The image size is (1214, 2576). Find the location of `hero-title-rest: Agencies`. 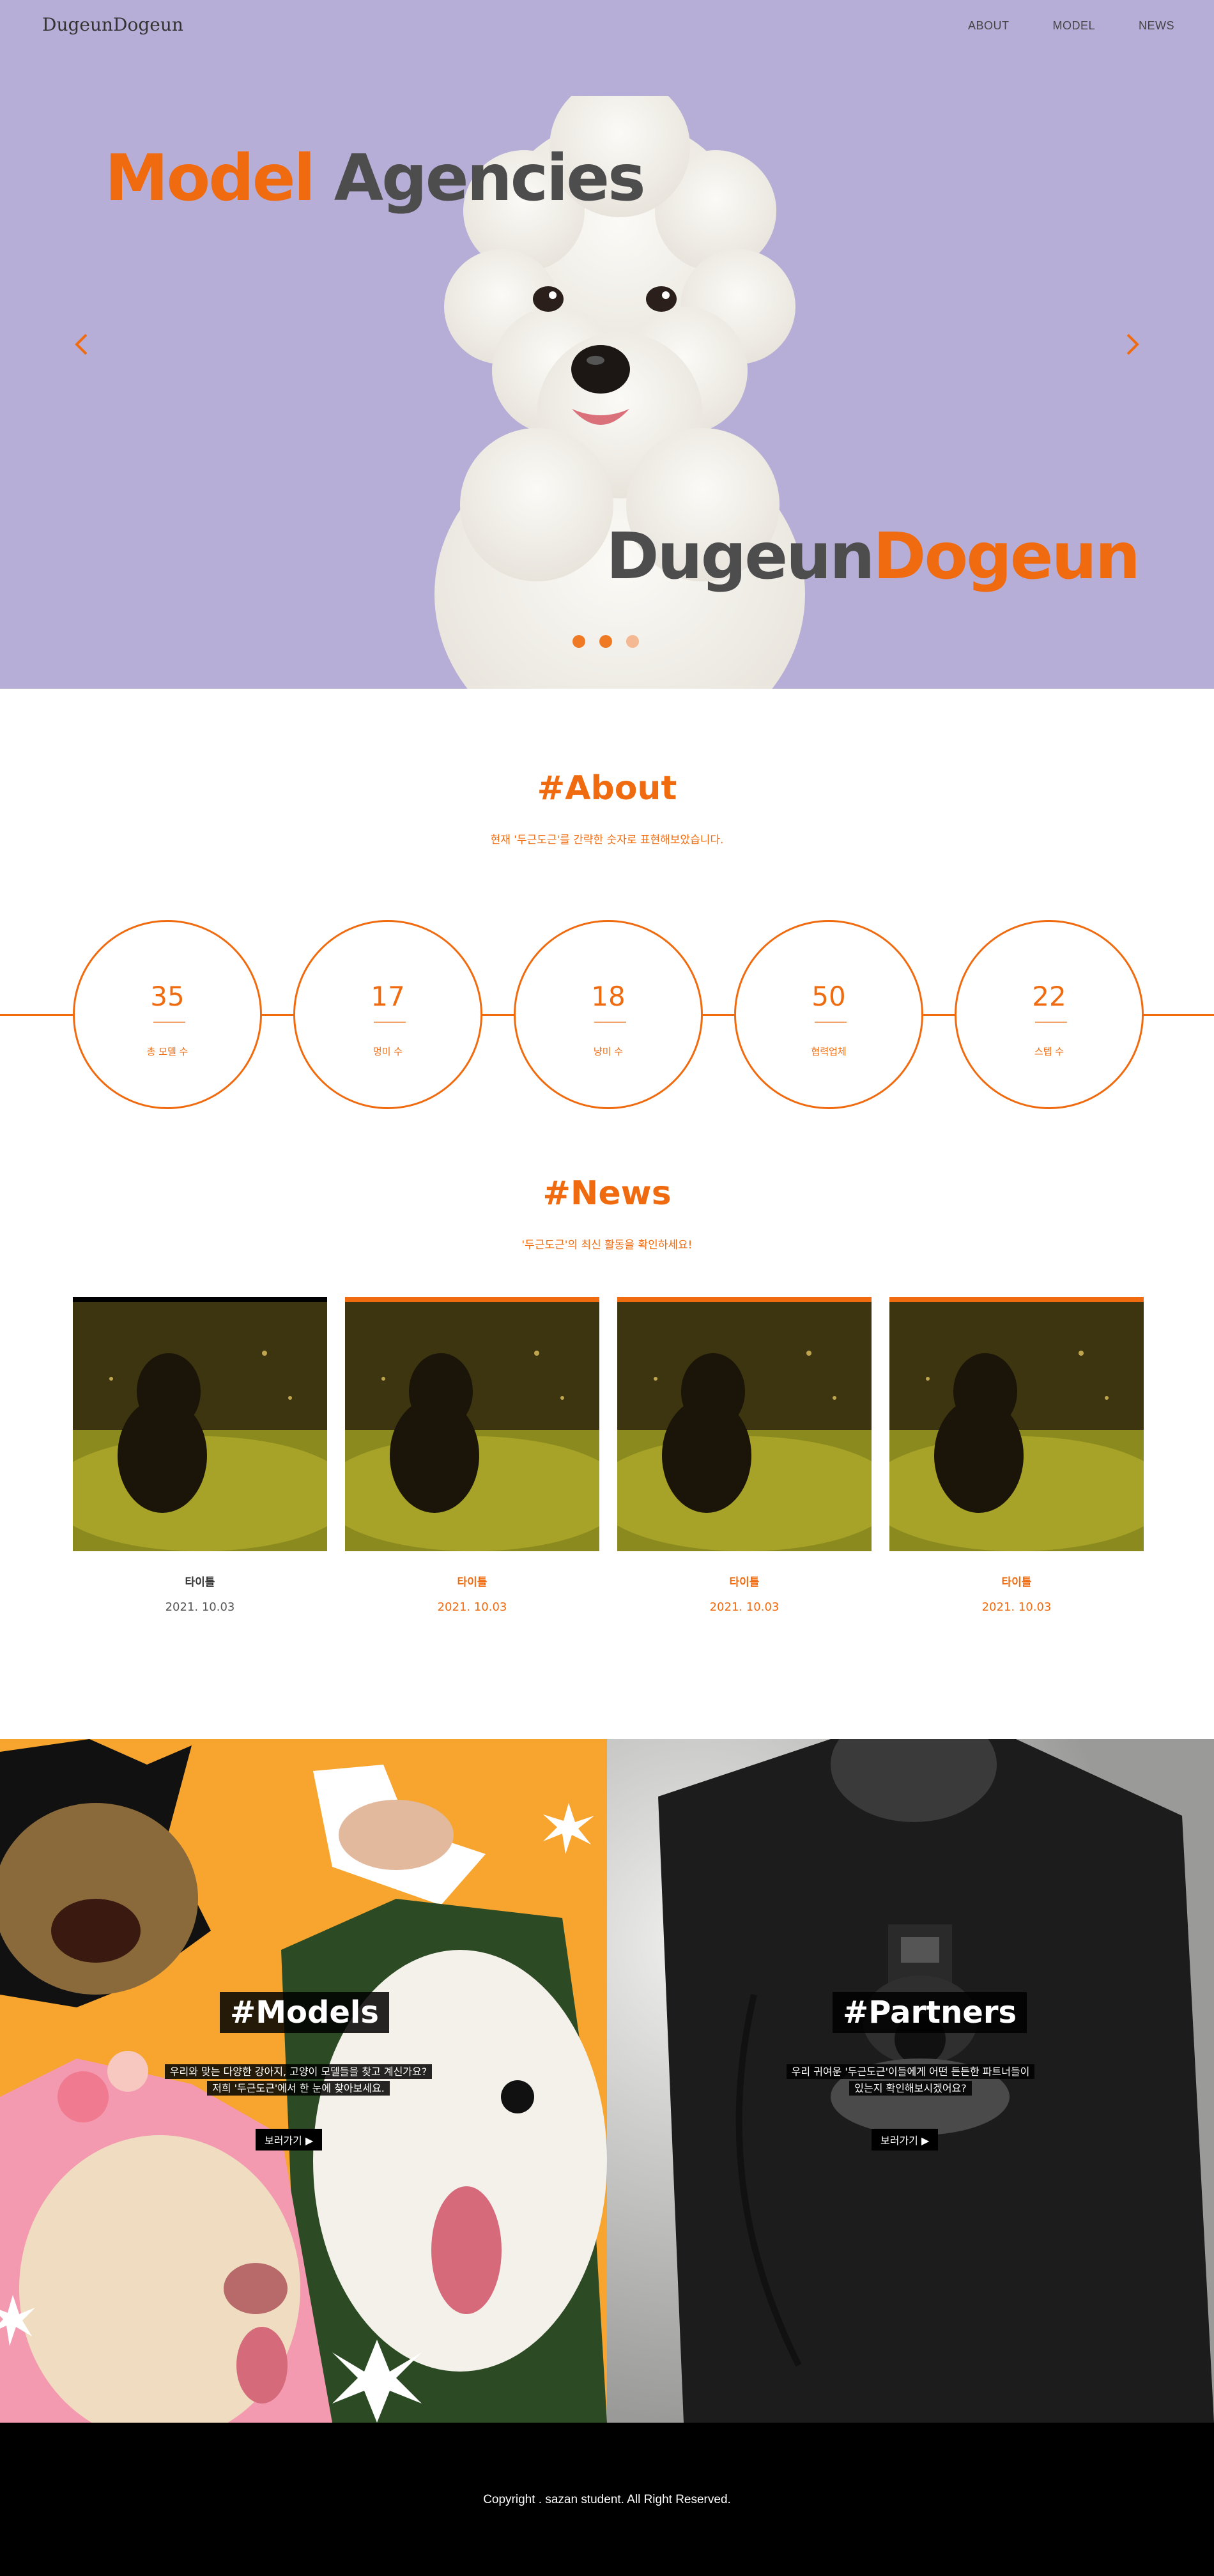

hero-title-rest: Agencies is located at coordinates (490, 178).